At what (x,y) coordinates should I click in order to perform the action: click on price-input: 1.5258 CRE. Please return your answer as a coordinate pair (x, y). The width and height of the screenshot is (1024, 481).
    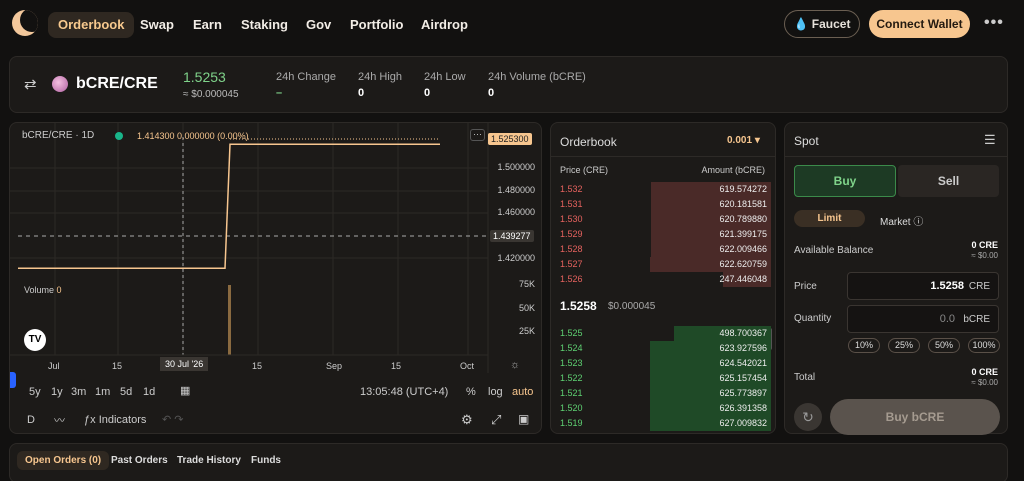
    Looking at the image, I should click on (923, 286).